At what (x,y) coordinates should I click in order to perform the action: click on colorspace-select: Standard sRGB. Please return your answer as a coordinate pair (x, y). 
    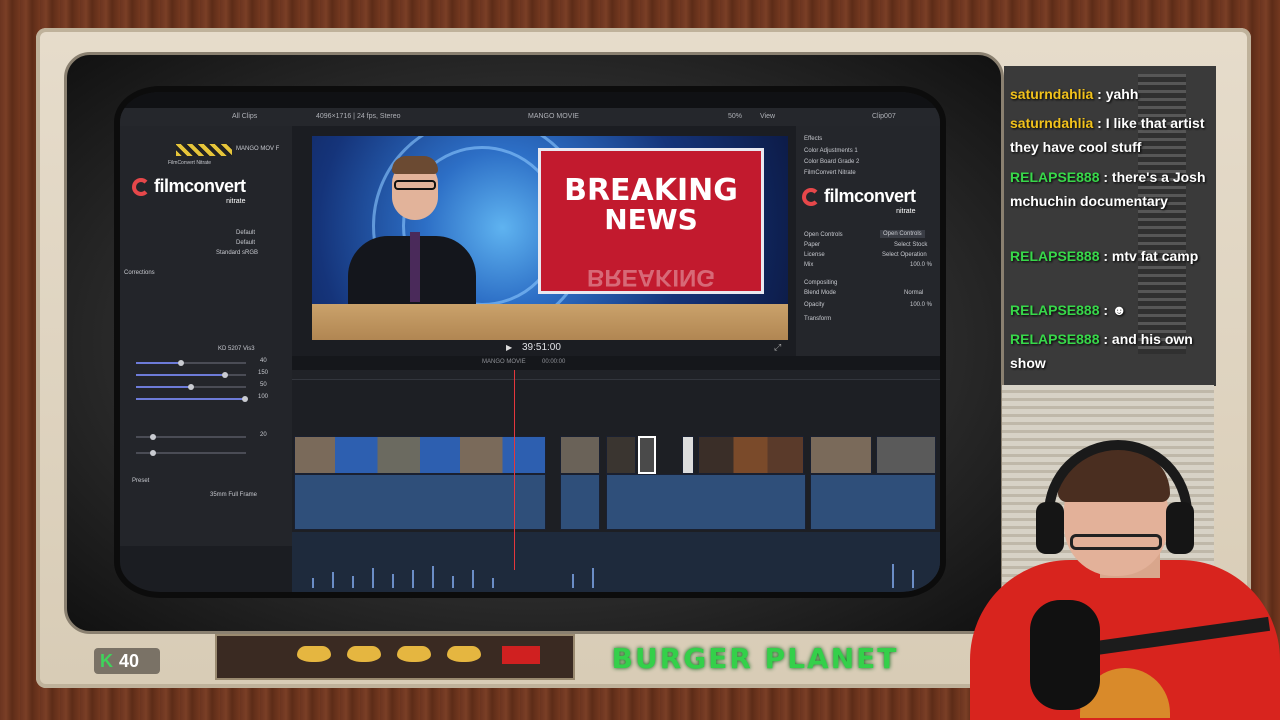
    Looking at the image, I should click on (237, 253).